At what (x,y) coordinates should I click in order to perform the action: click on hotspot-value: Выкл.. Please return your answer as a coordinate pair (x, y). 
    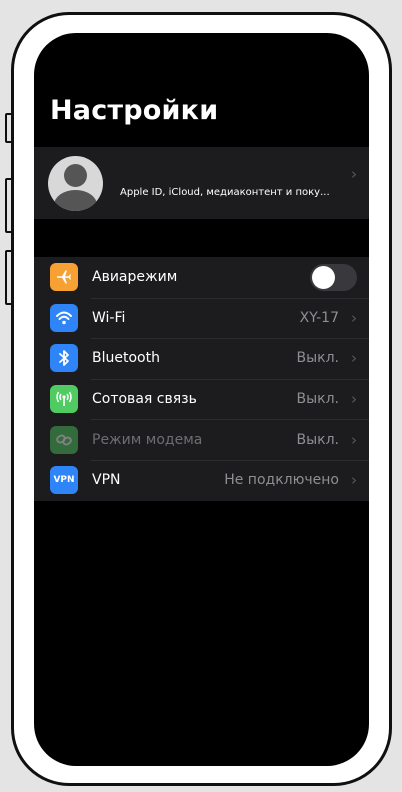
    Looking at the image, I should click on (317, 439).